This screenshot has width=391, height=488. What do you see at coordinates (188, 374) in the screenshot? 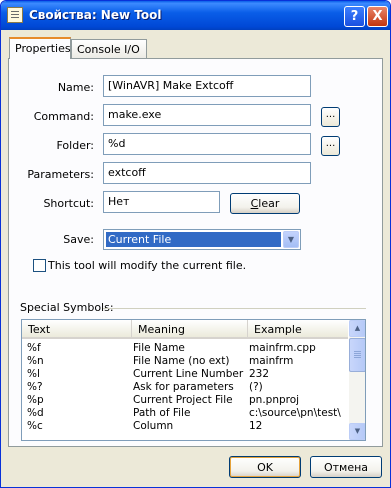
I see `symbol-meaning: Current Line Number` at bounding box center [188, 374].